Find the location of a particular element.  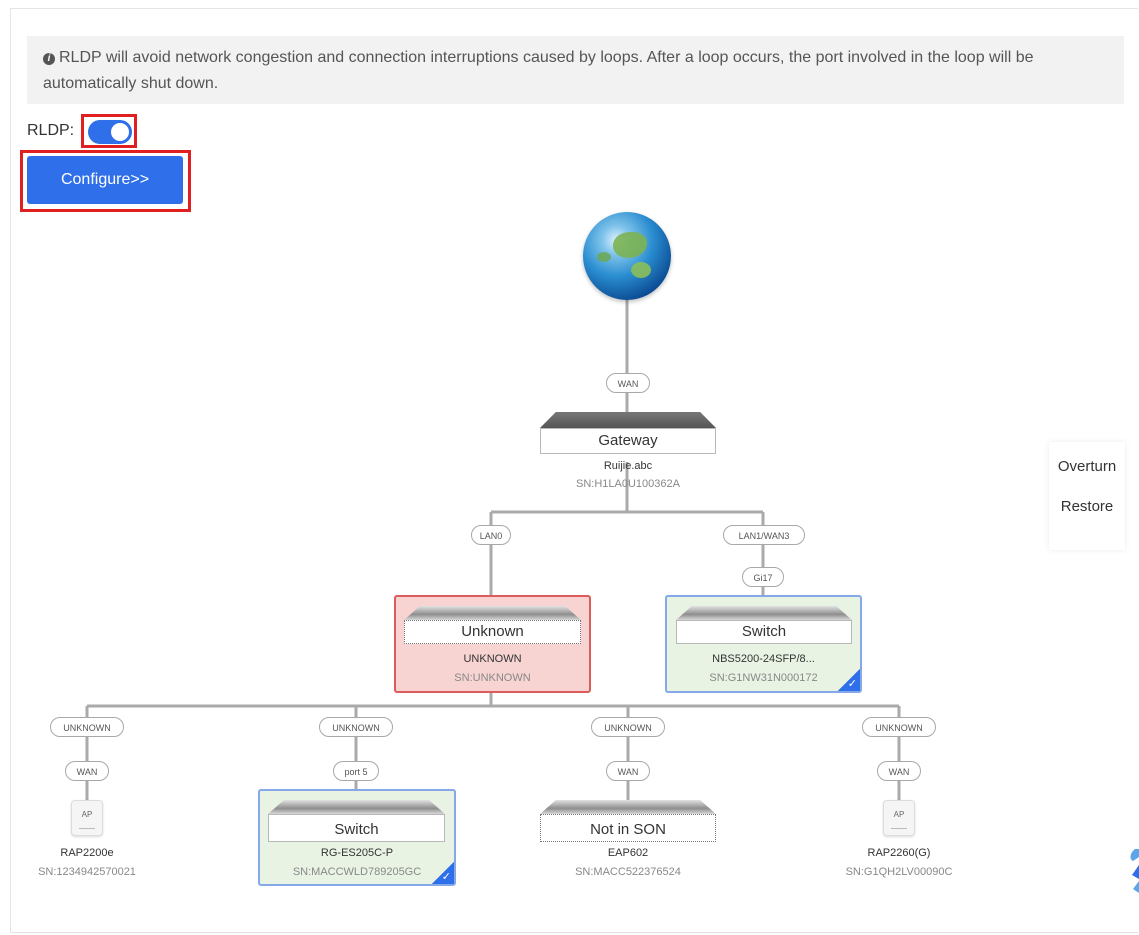

switch-device-icon is located at coordinates (764, 613).